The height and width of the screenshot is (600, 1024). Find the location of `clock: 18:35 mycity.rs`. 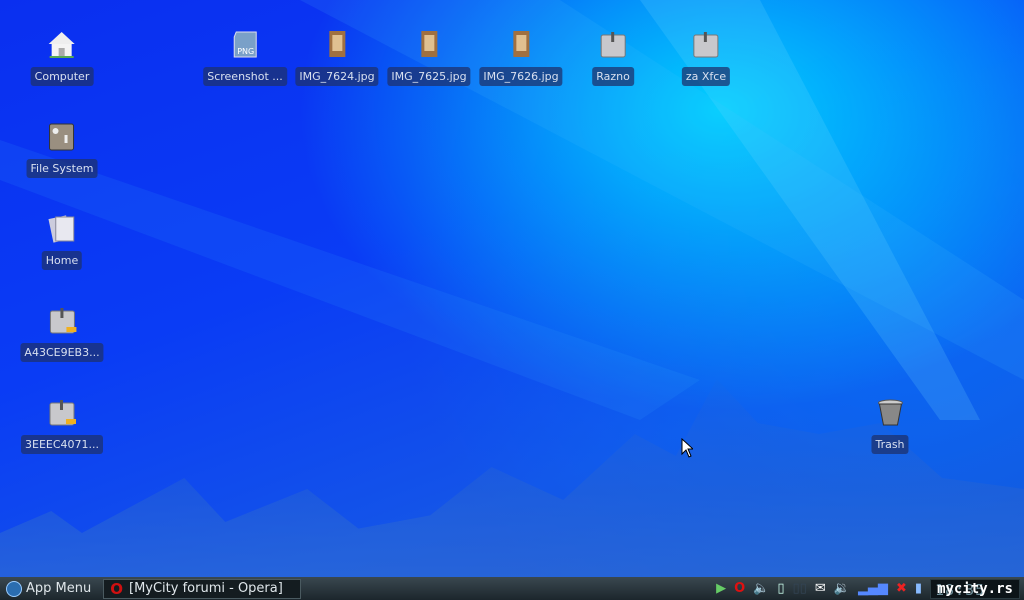

clock: 18:35 mycity.rs is located at coordinates (975, 588).